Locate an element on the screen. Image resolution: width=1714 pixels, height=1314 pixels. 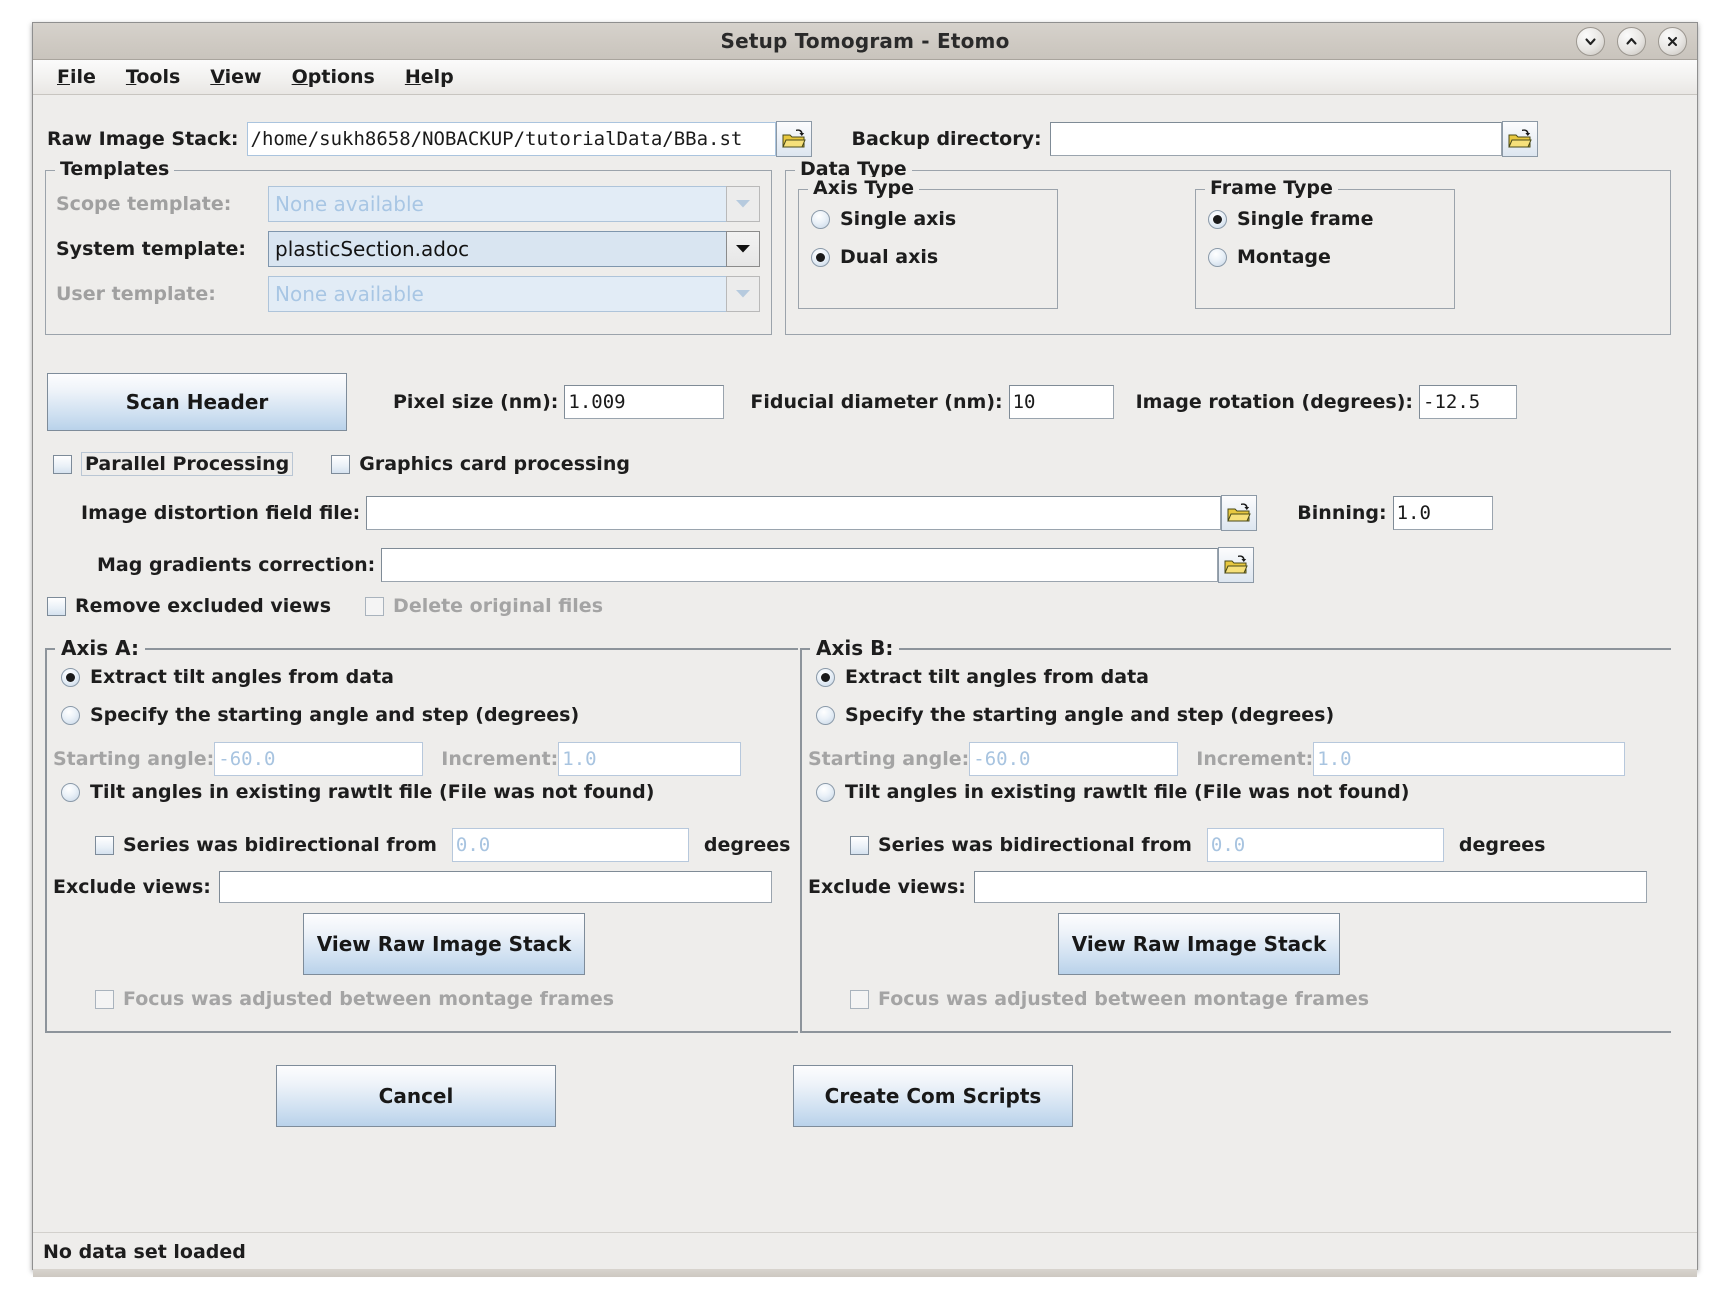
menu-help-mnemonic: H is located at coordinates (412, 77).